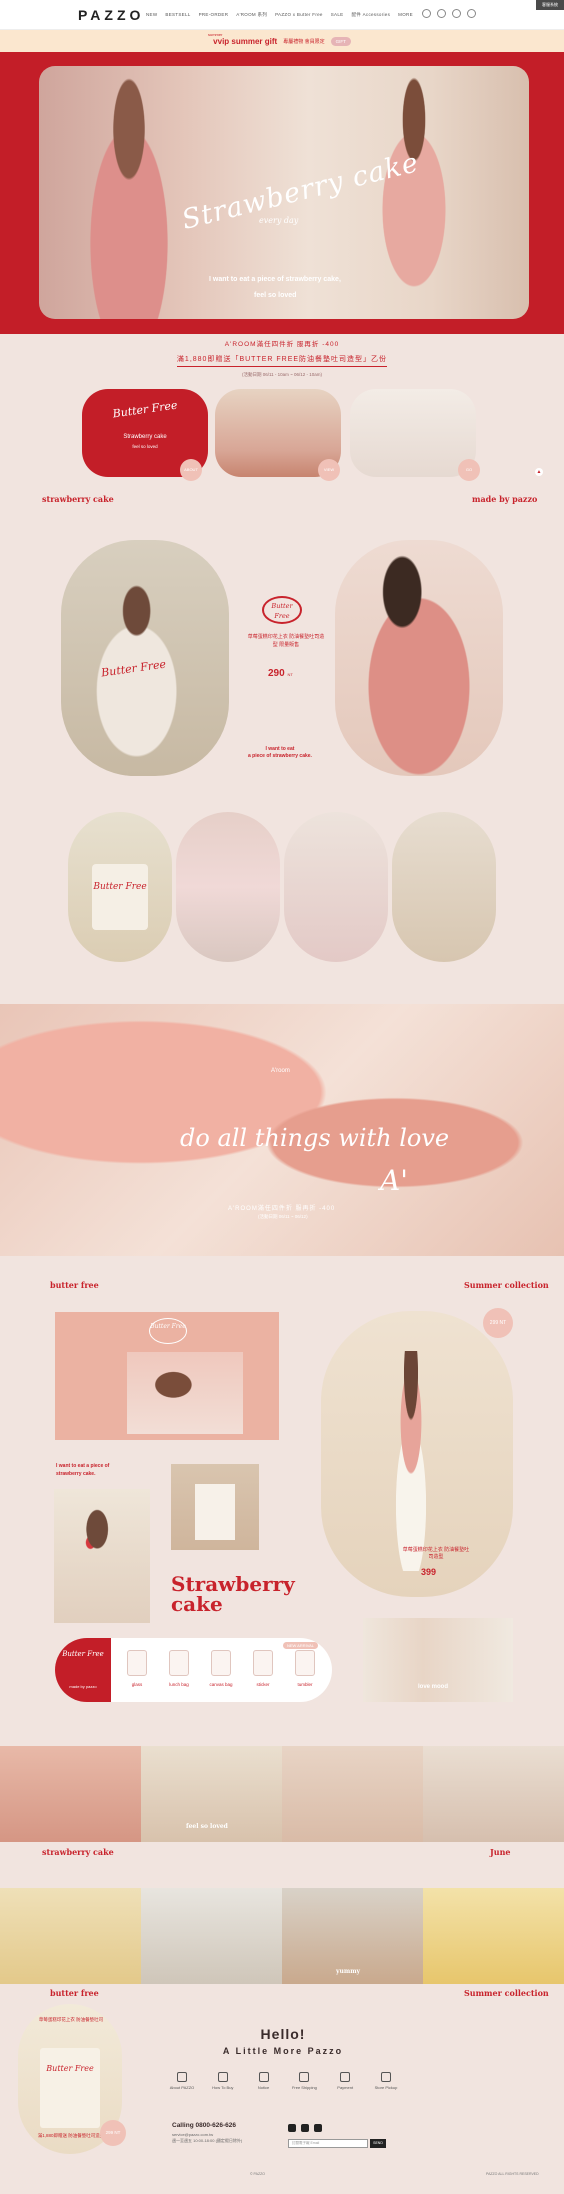 The image size is (564, 2194). What do you see at coordinates (133, 668) in the screenshot?
I see `shirt-print: Butter Free` at bounding box center [133, 668].